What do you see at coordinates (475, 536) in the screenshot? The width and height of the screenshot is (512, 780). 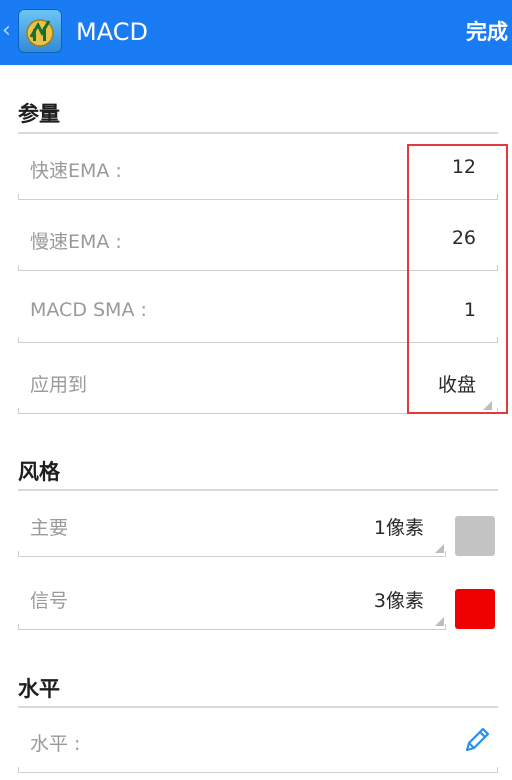 I see `main-line-color-swatch` at bounding box center [475, 536].